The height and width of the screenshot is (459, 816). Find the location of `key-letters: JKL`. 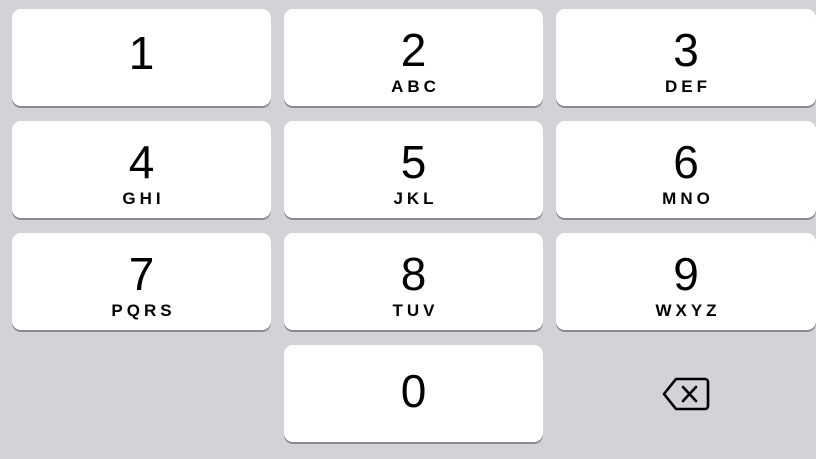

key-letters: JKL is located at coordinates (415, 198).